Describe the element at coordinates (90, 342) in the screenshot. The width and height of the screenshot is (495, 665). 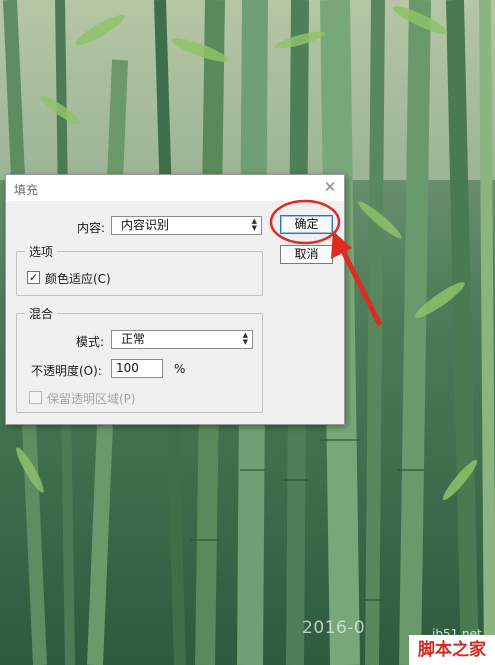
I see `mode-label: 模式:` at that location.